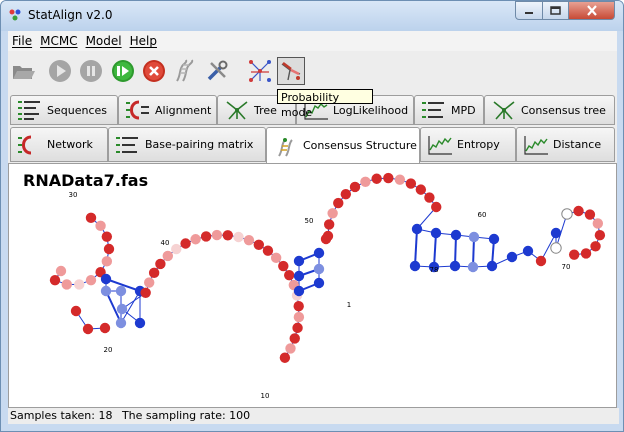  What do you see at coordinates (15, 15) in the screenshot?
I see `app-icon` at bounding box center [15, 15].